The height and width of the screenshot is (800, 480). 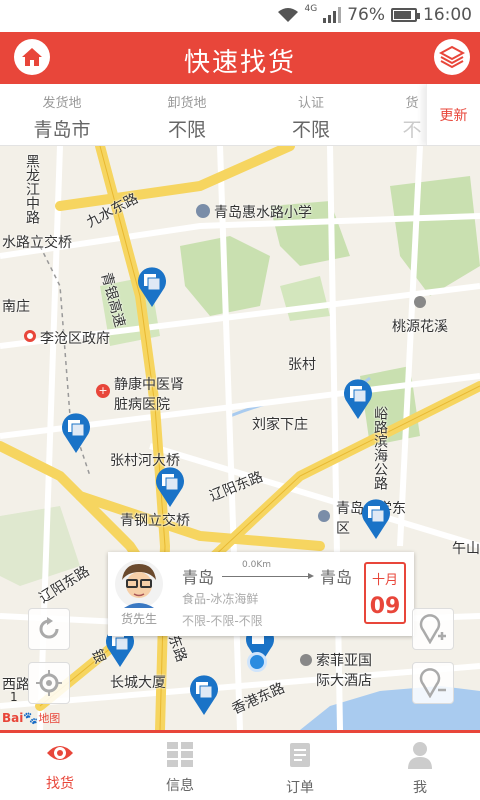 What do you see at coordinates (16, 307) in the screenshot?
I see `map-label: 南庄` at bounding box center [16, 307].